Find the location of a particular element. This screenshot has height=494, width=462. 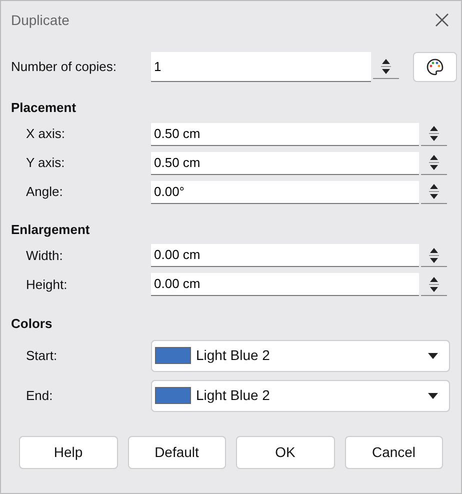

copies-field: 1 is located at coordinates (261, 67).